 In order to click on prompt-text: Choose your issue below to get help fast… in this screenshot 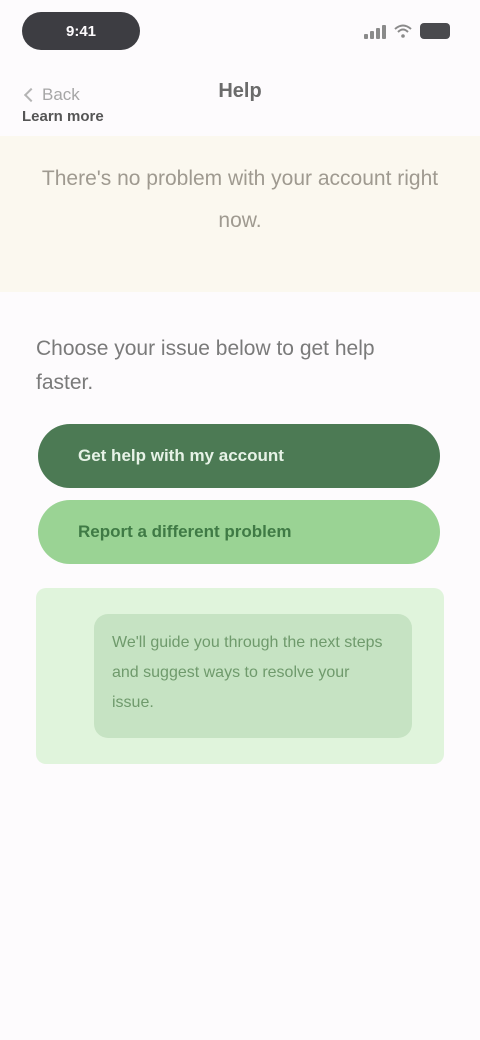, I will do `click(205, 365)`.